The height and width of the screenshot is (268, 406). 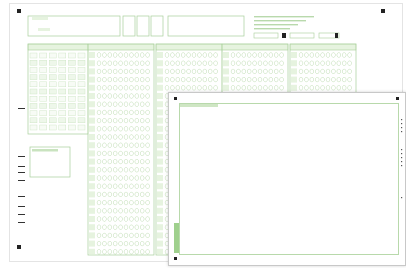 I want to click on answer-column-header, so click(x=255, y=47).